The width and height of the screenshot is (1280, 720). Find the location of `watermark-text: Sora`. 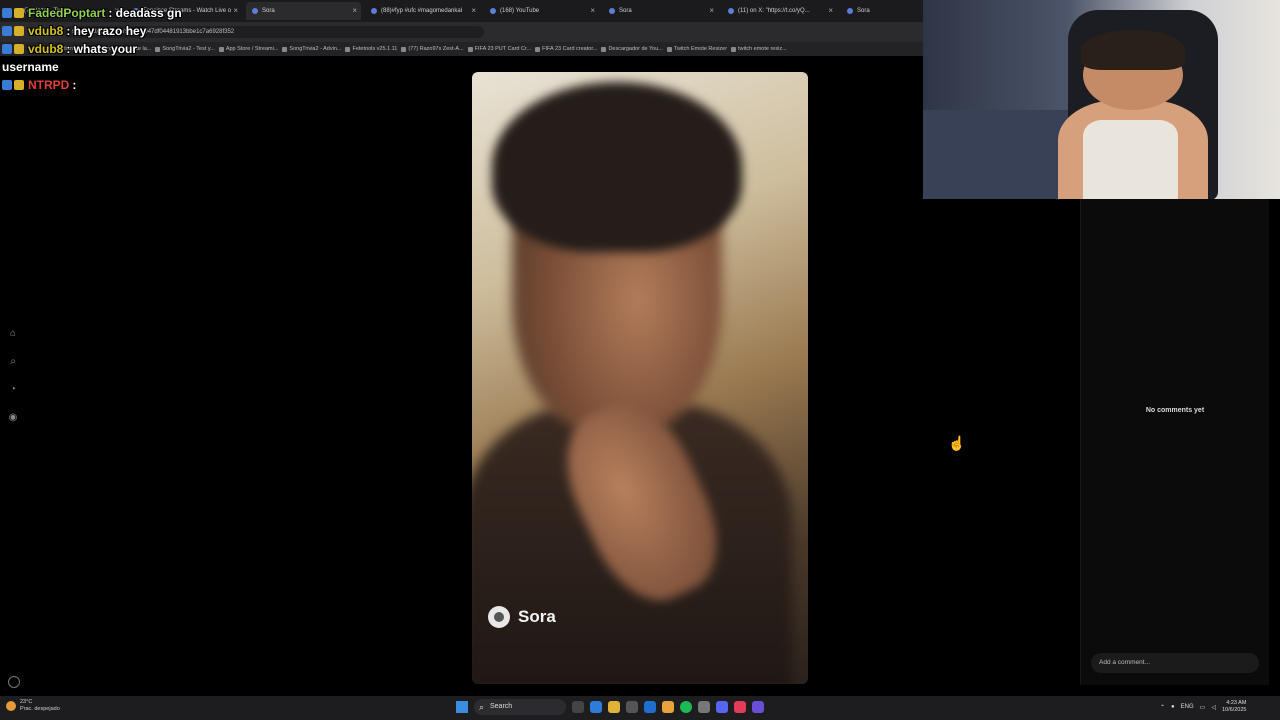

watermark-text: Sora is located at coordinates (537, 616).